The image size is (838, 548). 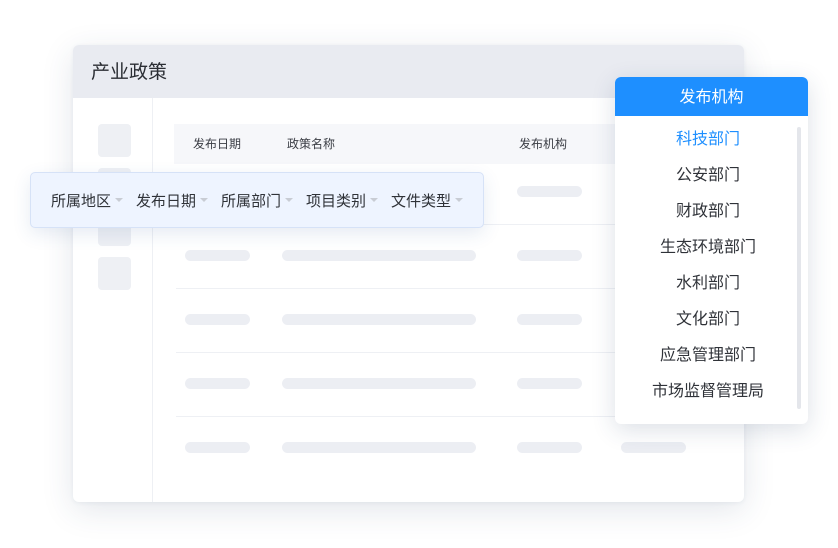 What do you see at coordinates (311, 144) in the screenshot?
I see `column-header-name: 政策名称` at bounding box center [311, 144].